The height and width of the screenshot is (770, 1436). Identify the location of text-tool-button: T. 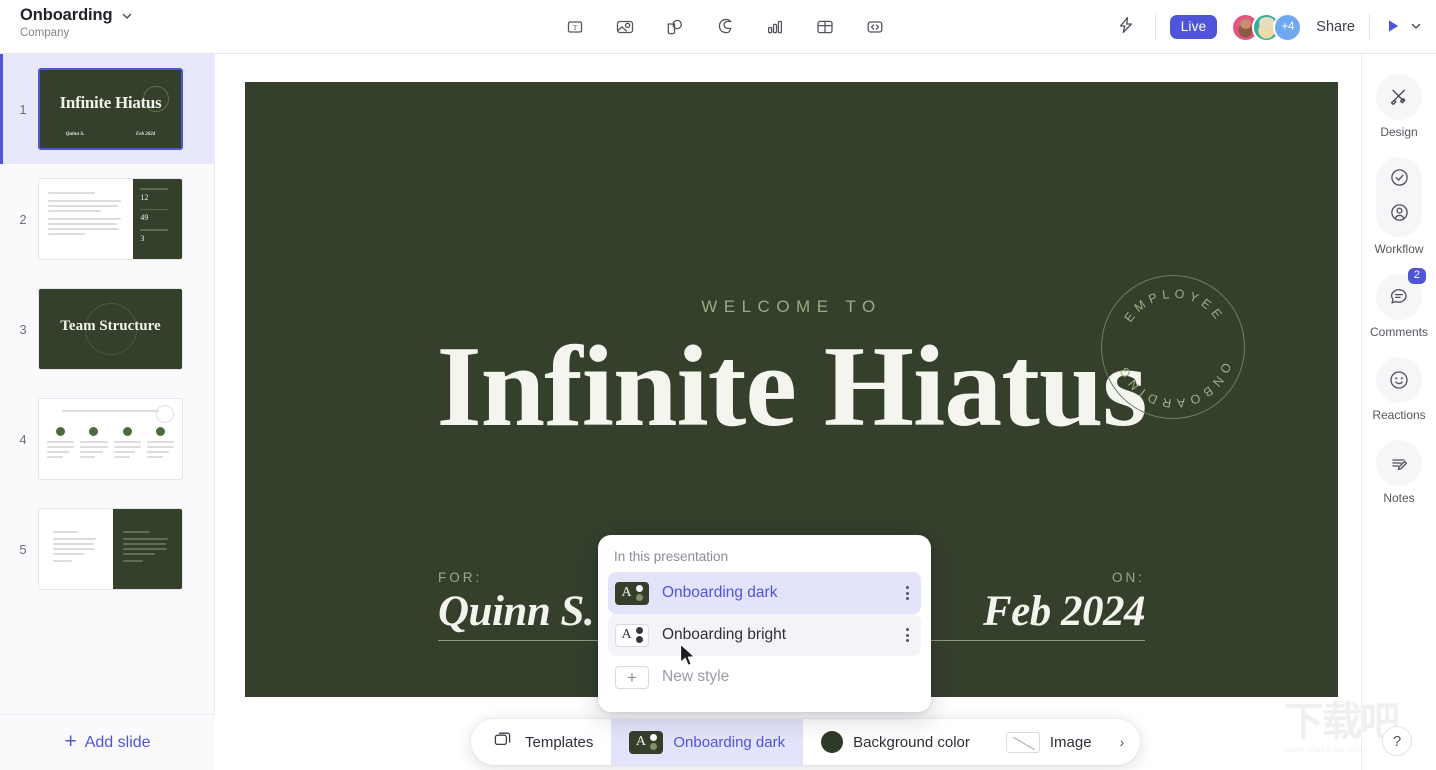
(575, 27).